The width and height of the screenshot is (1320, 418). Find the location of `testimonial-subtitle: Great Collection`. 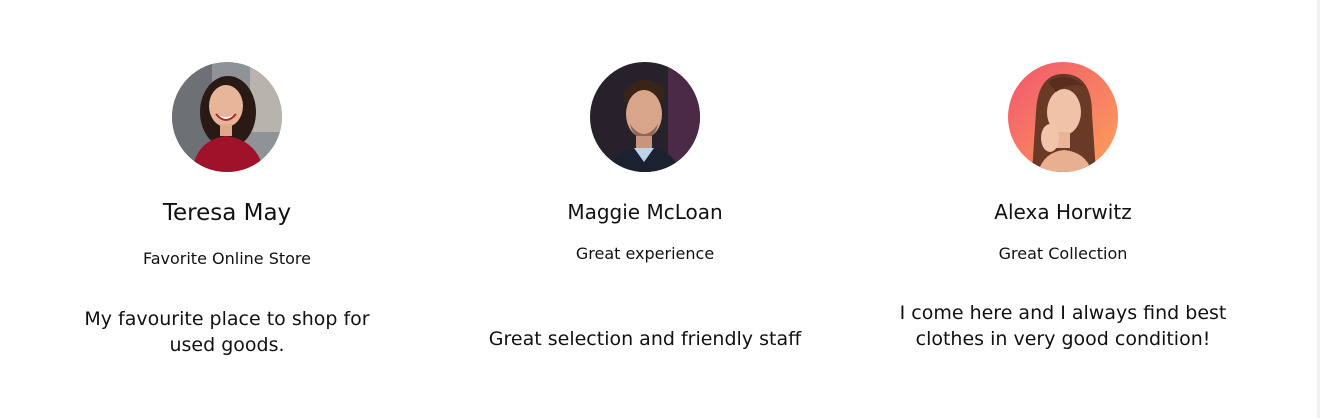

testimonial-subtitle: Great Collection is located at coordinates (1063, 253).